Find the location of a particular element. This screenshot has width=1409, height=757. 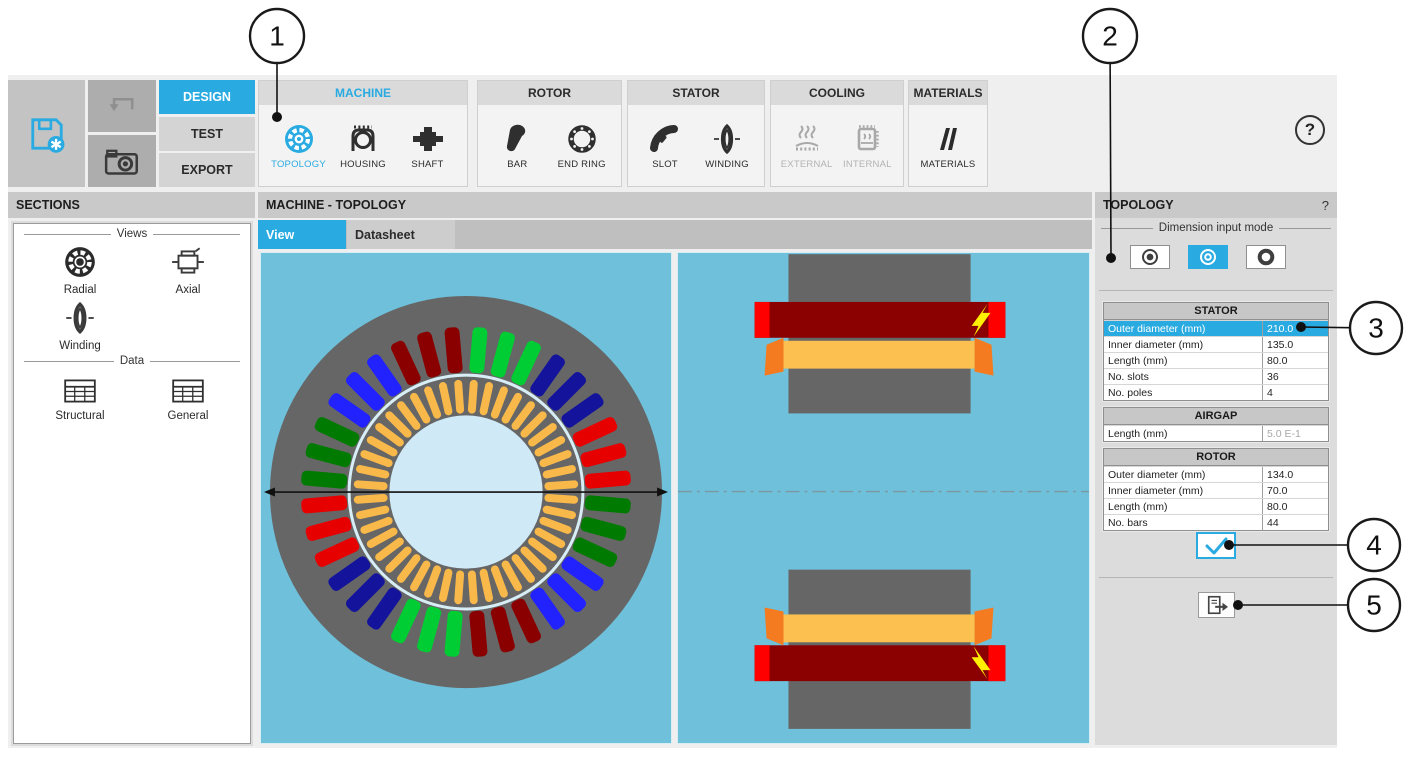

ribbon-item-winding: WINDING is located at coordinates (727, 146).